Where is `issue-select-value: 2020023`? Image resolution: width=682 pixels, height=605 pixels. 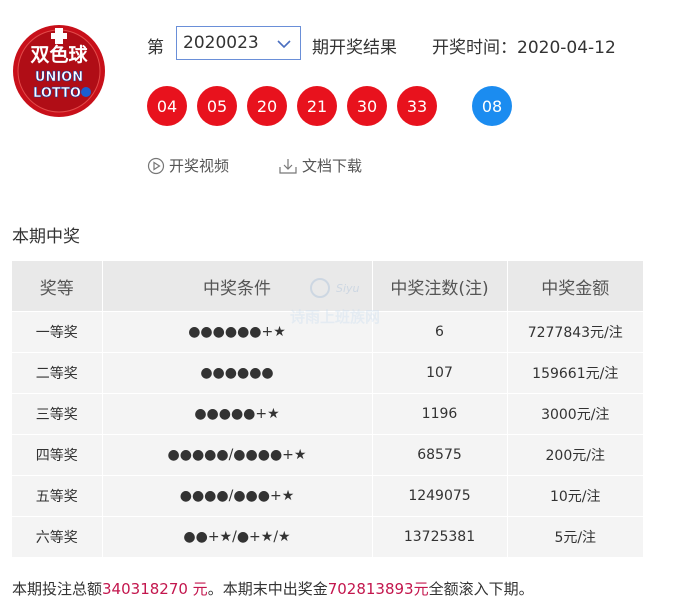
issue-select-value: 2020023 is located at coordinates (221, 43).